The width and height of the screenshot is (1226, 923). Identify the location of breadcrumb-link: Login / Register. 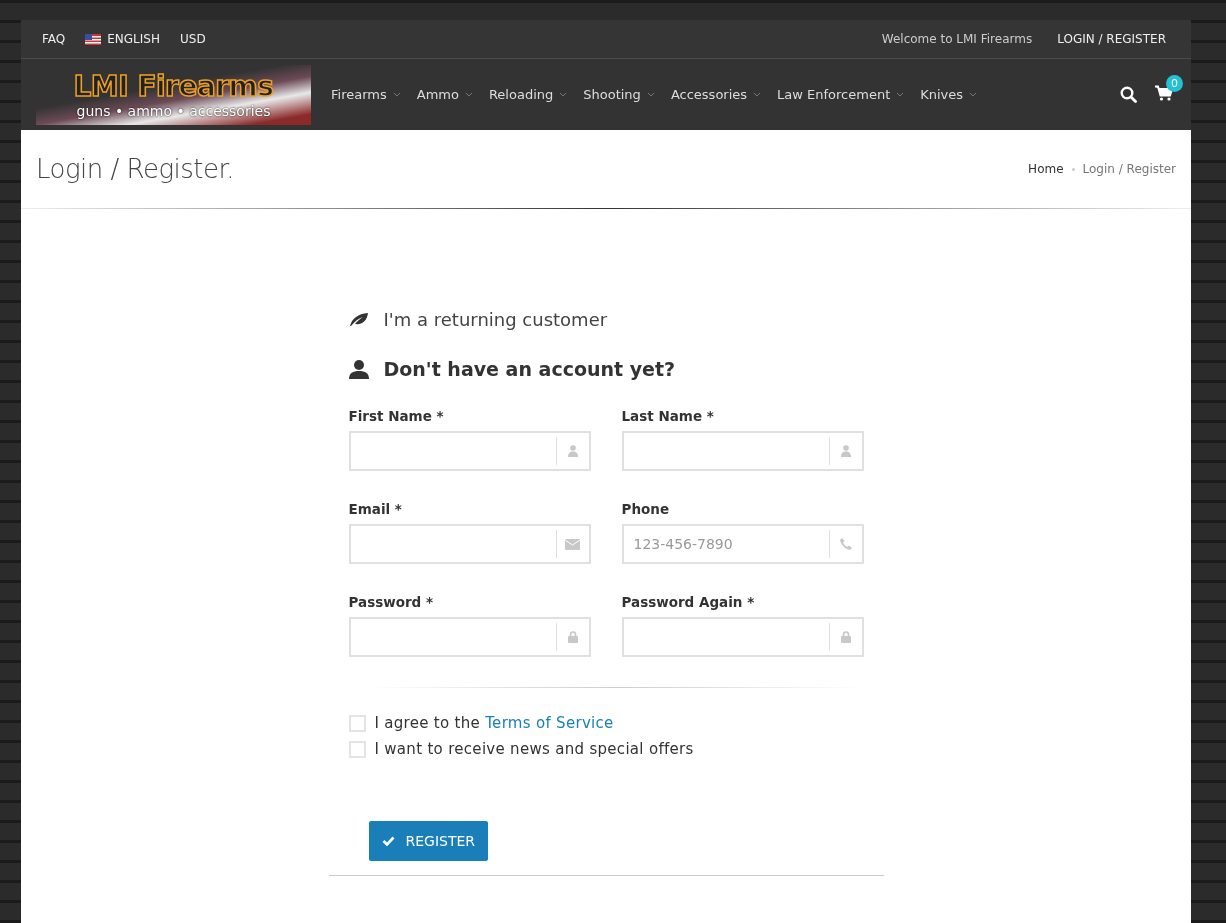
(1129, 169).